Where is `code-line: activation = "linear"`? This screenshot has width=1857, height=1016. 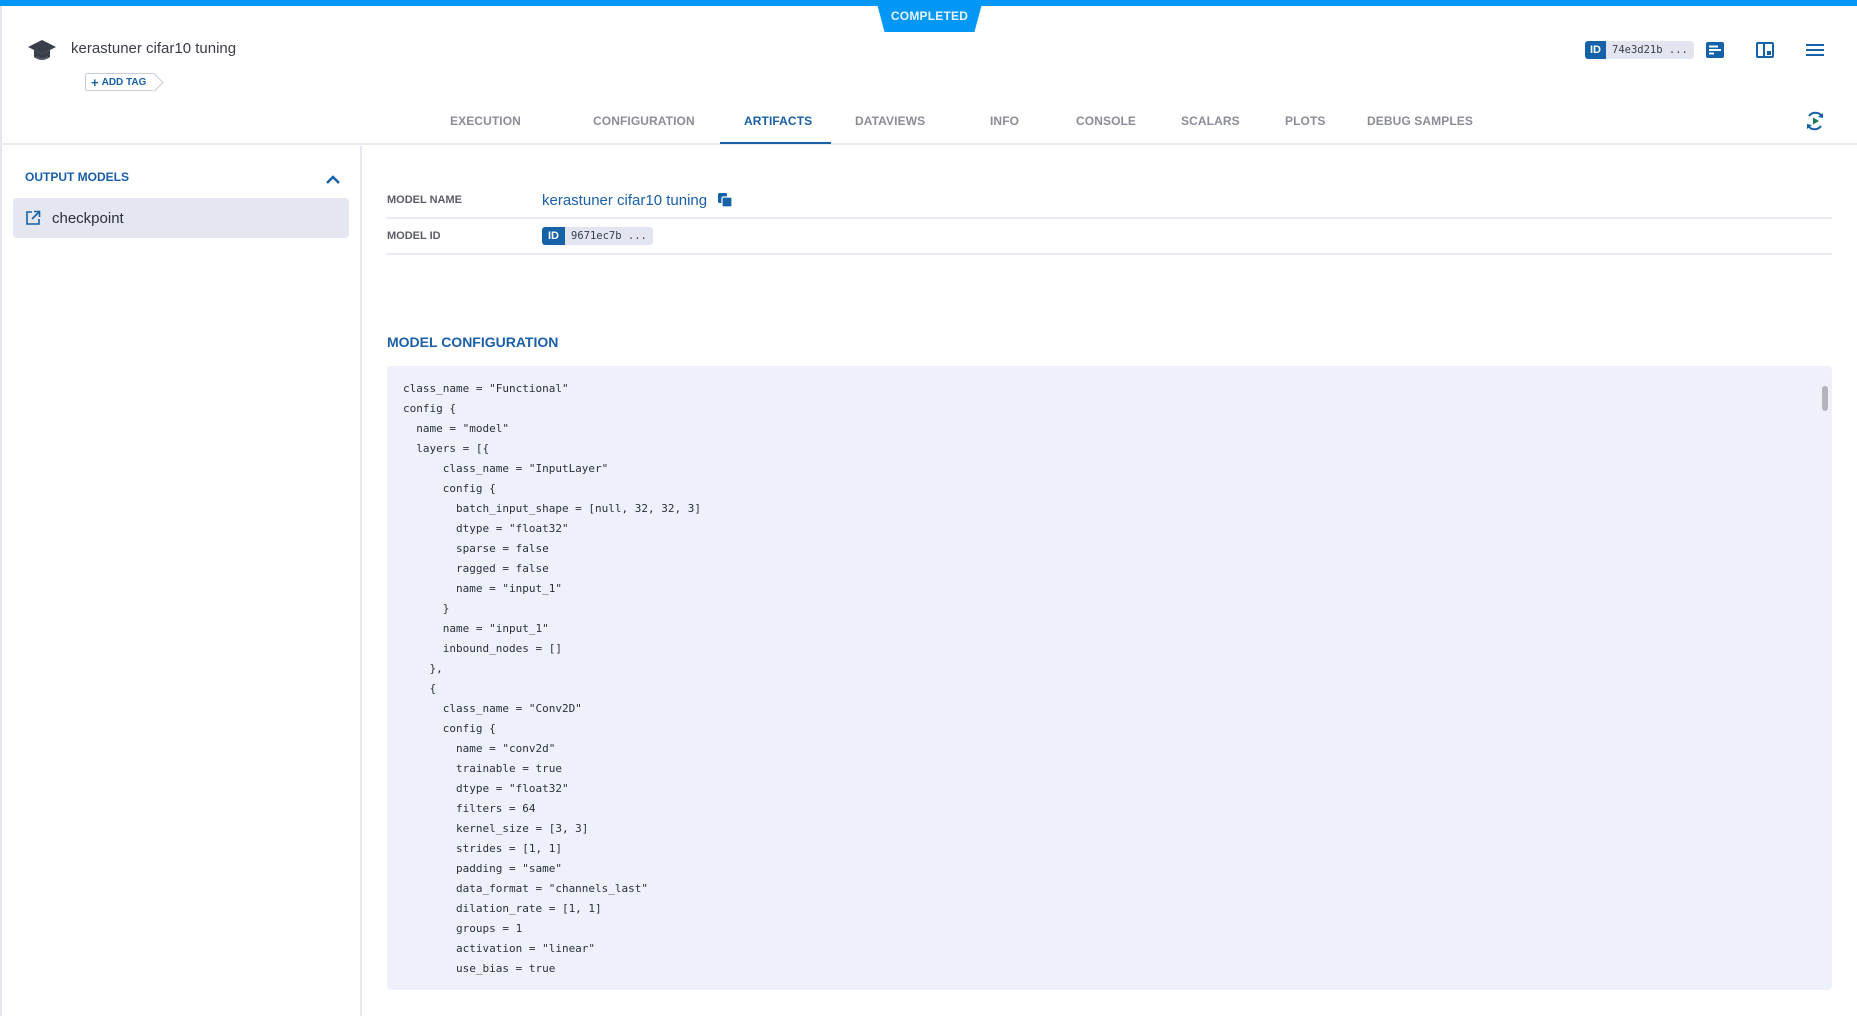 code-line: activation = "linear" is located at coordinates (499, 948).